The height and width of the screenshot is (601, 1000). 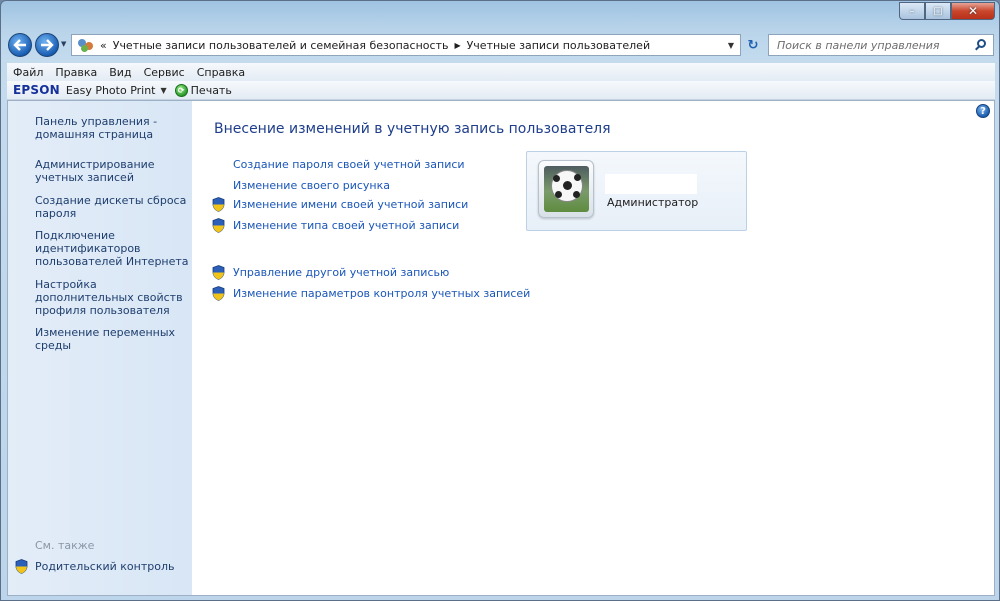 I want to click on breadcrumb-user-accounts: Учетные записи пользователей, so click(x=559, y=45).